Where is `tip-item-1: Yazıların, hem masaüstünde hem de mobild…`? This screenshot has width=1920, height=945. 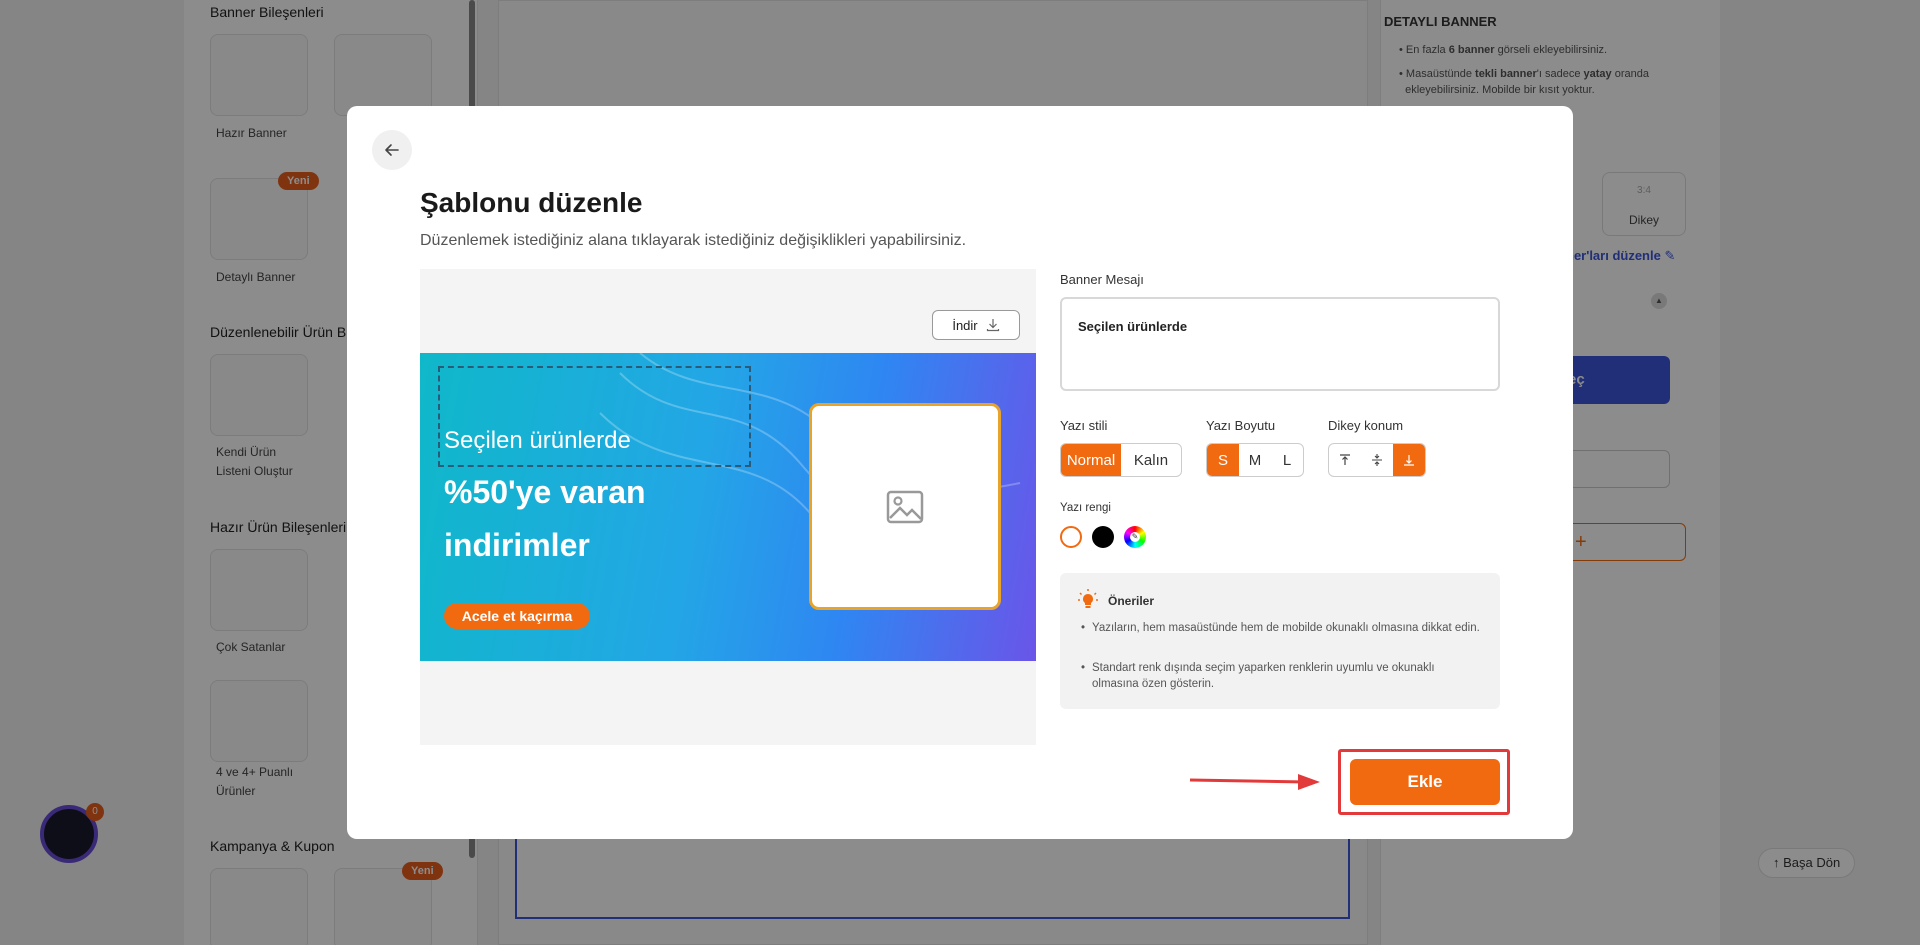
tip-item-1: Yazıların, hem masaüstünde hem de mobild… is located at coordinates (1281, 628).